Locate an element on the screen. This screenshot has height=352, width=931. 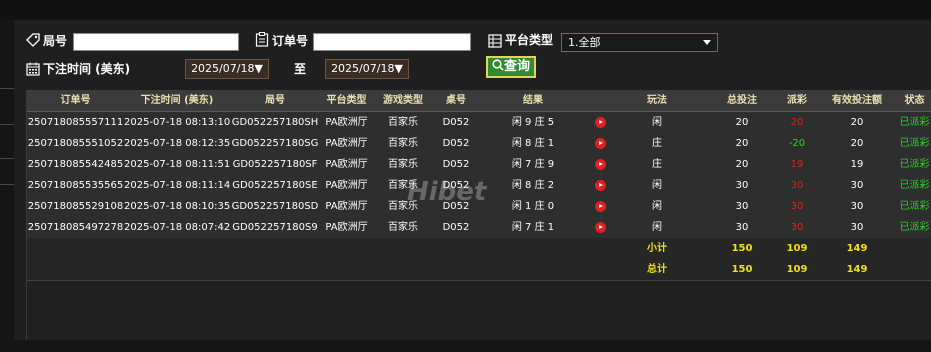
time-cell: 2025-07-18 08:13:10 is located at coordinates (177, 122).